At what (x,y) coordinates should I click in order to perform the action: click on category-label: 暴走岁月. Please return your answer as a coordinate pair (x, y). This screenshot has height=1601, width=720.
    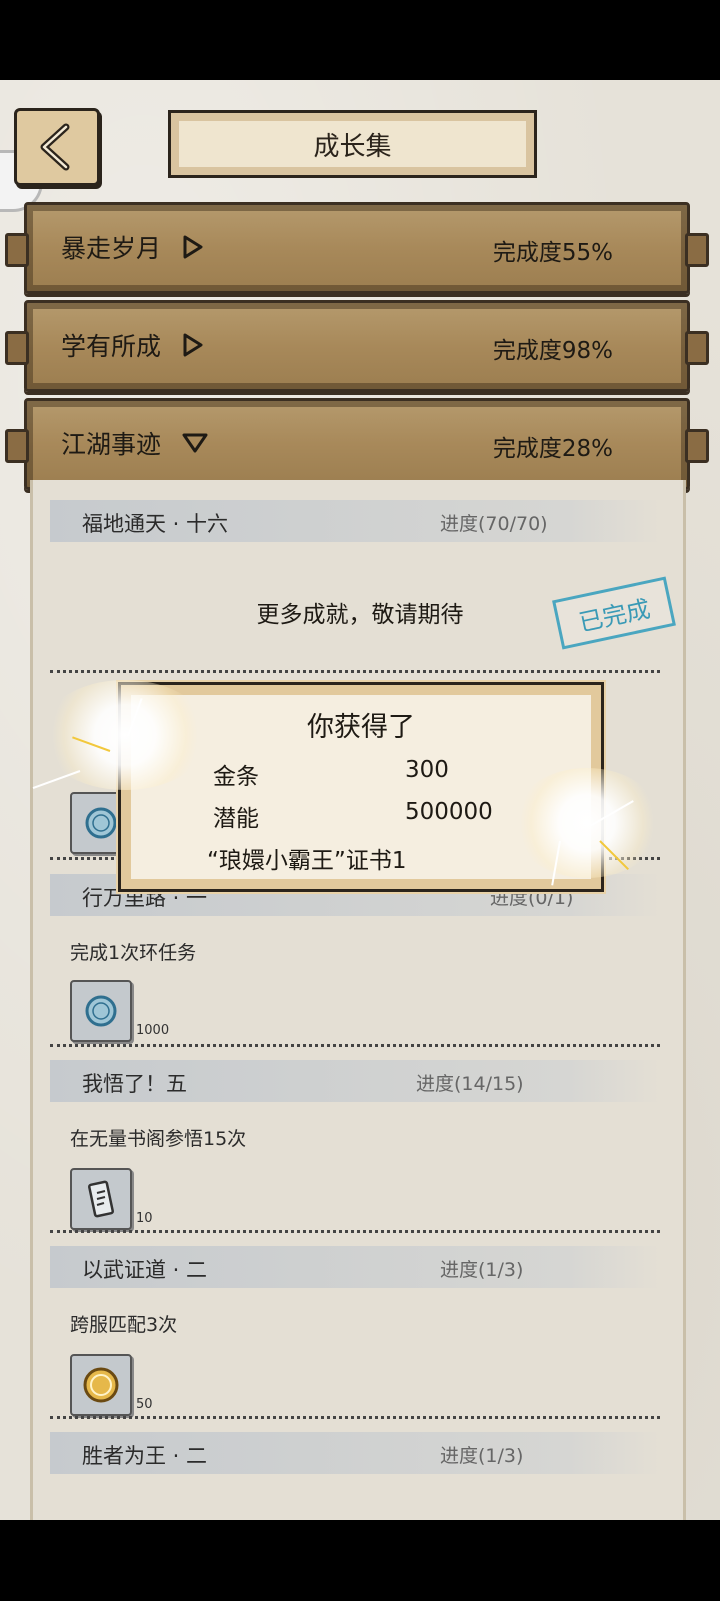
    Looking at the image, I should click on (111, 248).